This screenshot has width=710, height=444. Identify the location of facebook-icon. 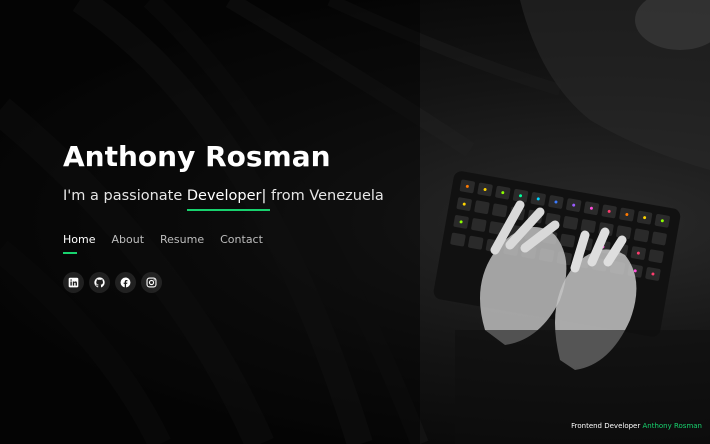
(125, 282).